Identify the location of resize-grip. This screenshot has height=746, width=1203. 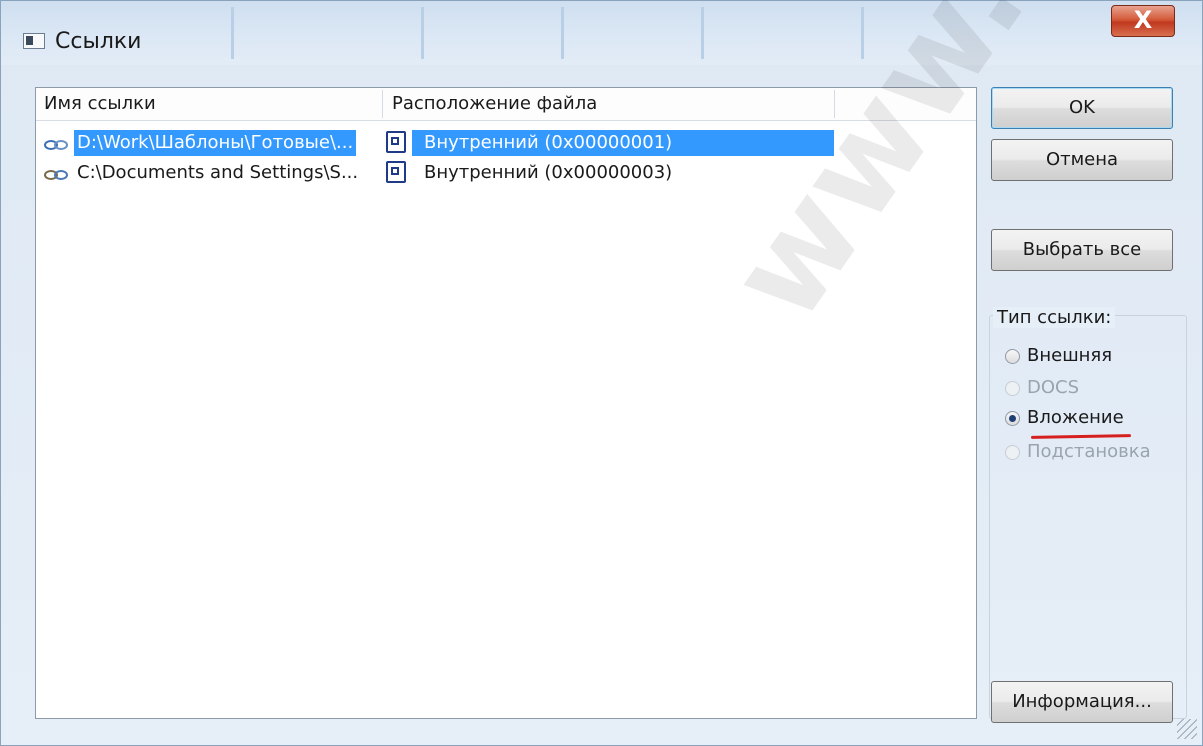
(1187, 729).